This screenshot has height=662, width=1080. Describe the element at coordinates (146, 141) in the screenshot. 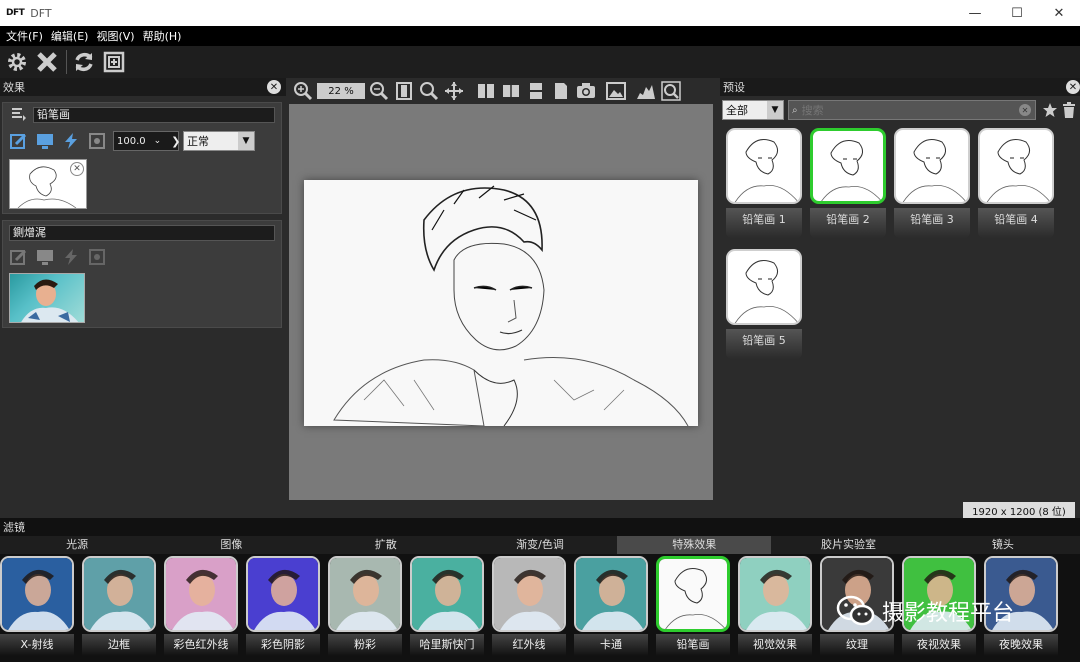

I see `opacity-input: 100.0 ⌄ ❯` at that location.